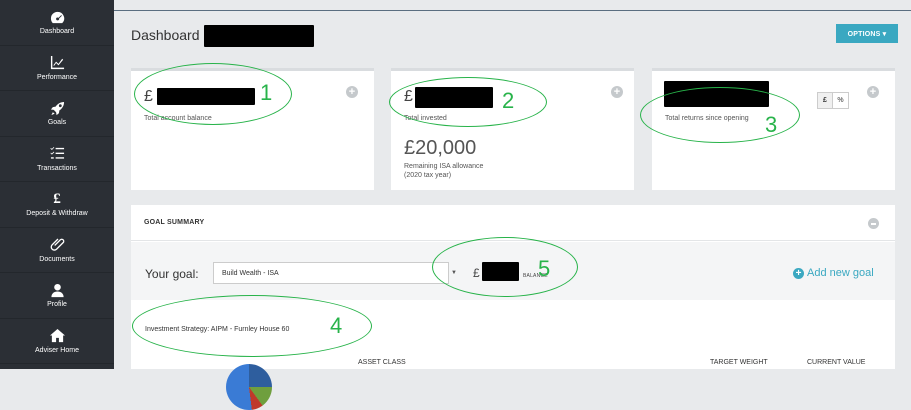 This screenshot has width=911, height=410. I want to click on sidebar-item-label: Goals, so click(57, 123).